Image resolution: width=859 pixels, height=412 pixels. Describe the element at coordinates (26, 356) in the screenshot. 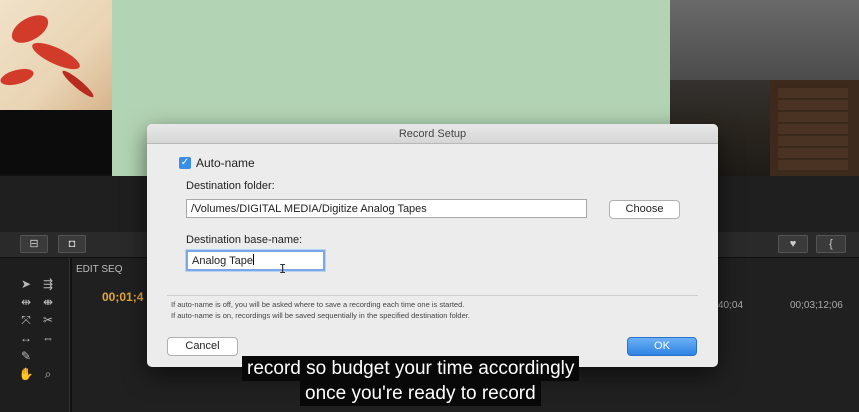

I see `pen-icon: ✎` at that location.